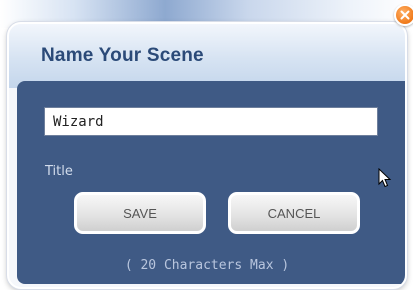 The image size is (413, 290). I want to click on close-icon, so click(403, 15).